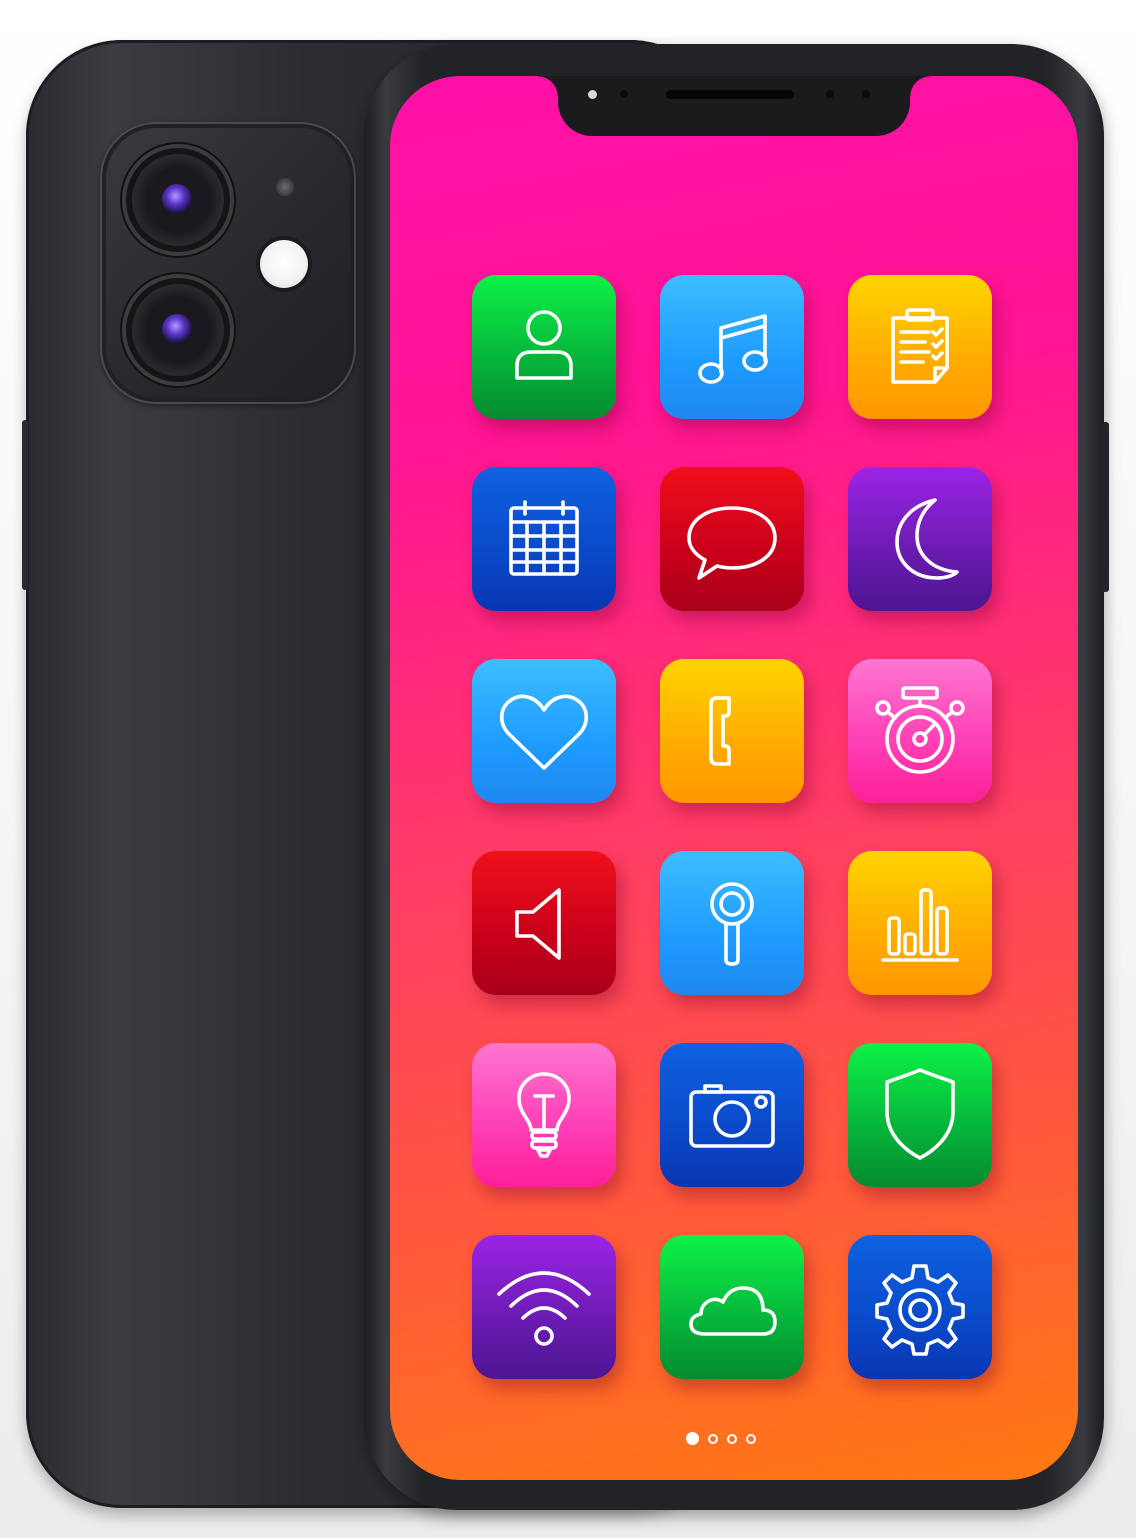 The height and width of the screenshot is (1538, 1136). I want to click on side-button, so click(25, 505).